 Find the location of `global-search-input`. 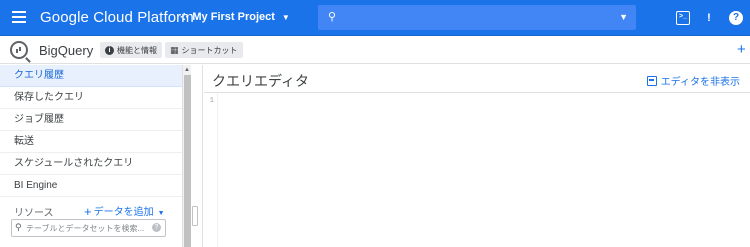

global-search-input is located at coordinates (474, 17).